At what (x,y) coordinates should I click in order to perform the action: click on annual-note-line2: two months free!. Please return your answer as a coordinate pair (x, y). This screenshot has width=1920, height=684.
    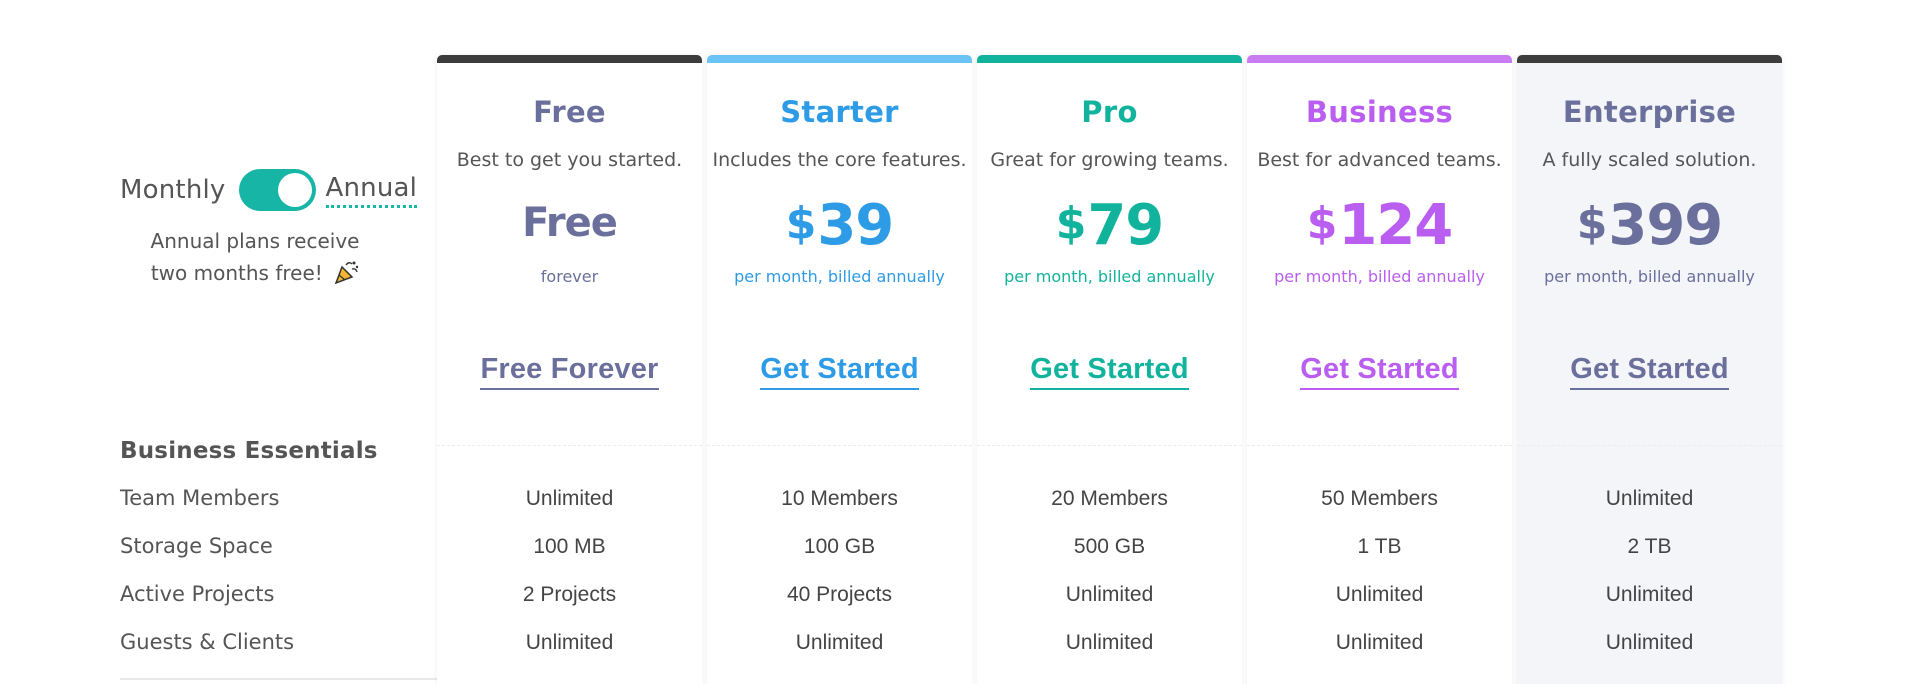
    Looking at the image, I should click on (236, 273).